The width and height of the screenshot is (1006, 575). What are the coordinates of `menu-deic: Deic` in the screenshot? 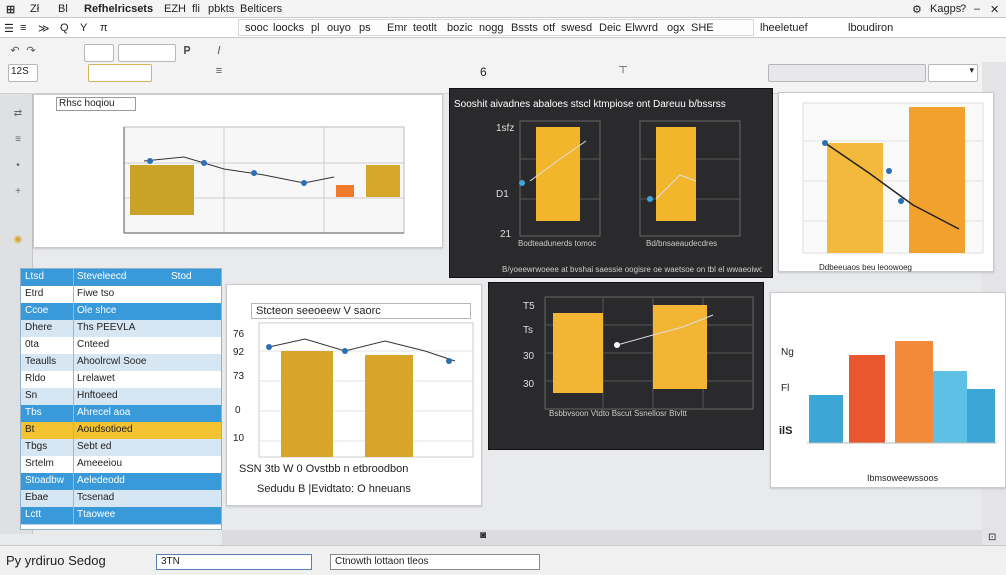 It's located at (610, 28).